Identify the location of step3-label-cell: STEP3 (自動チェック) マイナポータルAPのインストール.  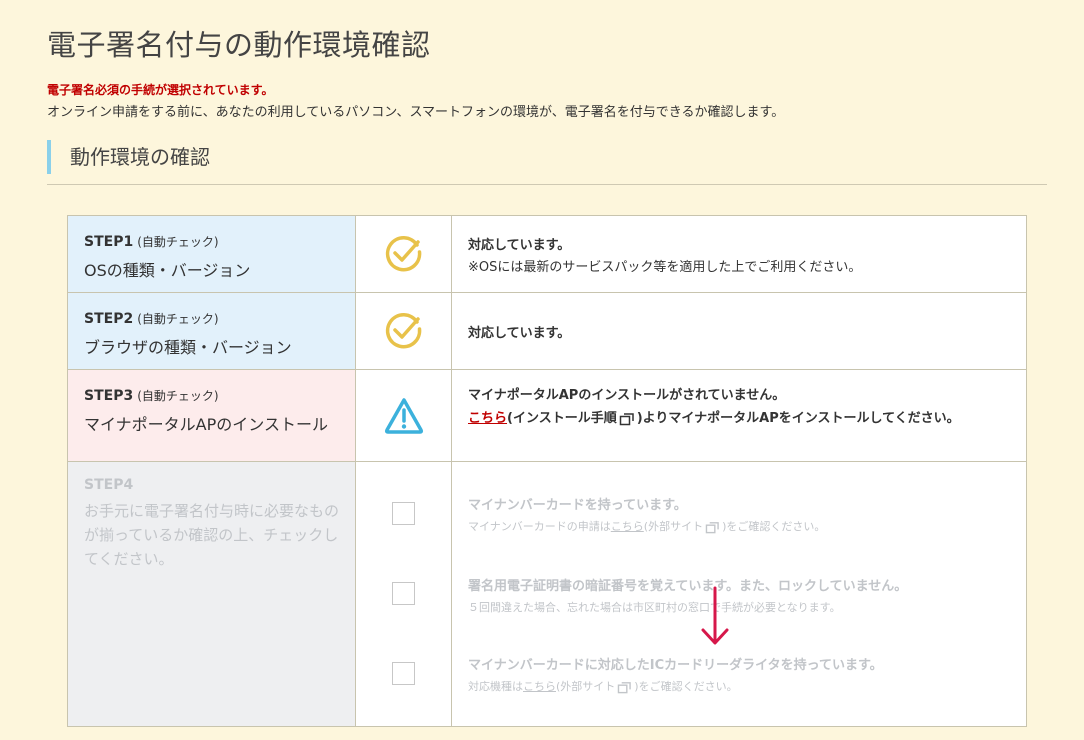
(211, 415).